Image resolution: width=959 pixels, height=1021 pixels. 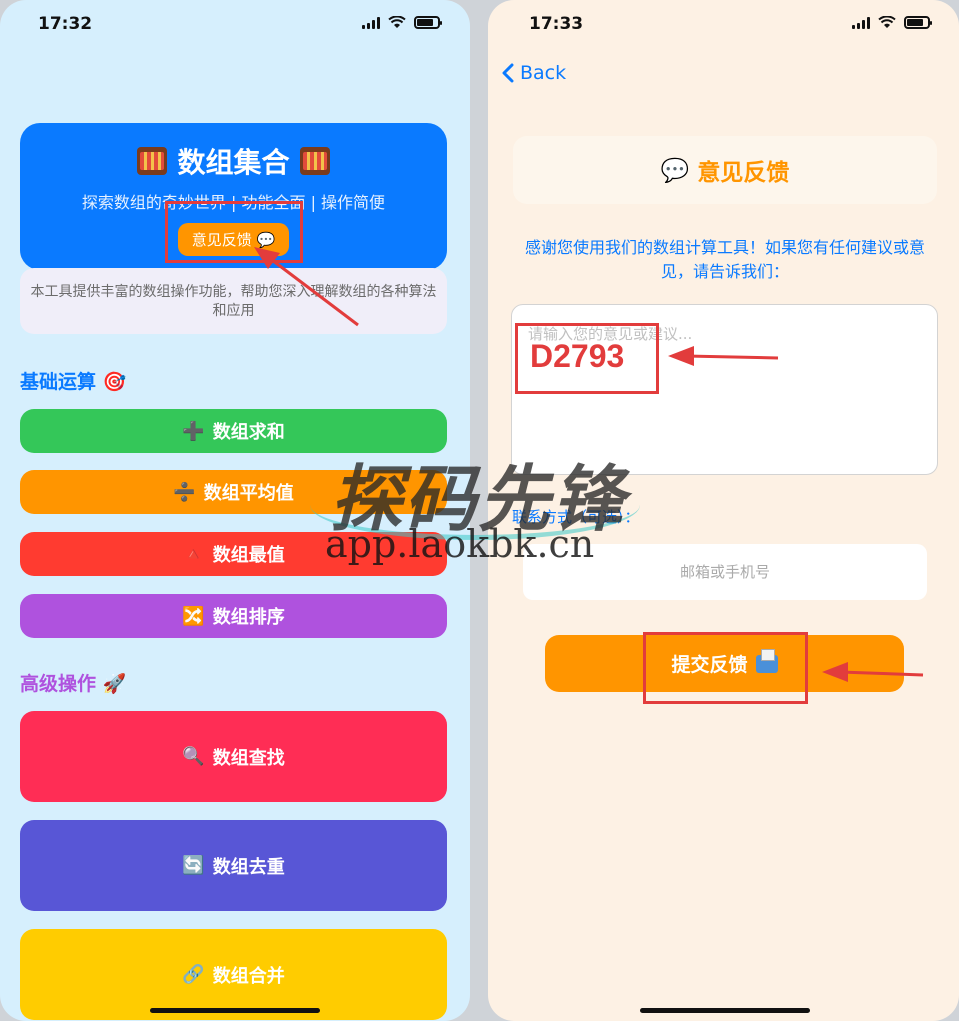 What do you see at coordinates (184, 492) in the screenshot?
I see `divide-icon: ➗` at bounding box center [184, 492].